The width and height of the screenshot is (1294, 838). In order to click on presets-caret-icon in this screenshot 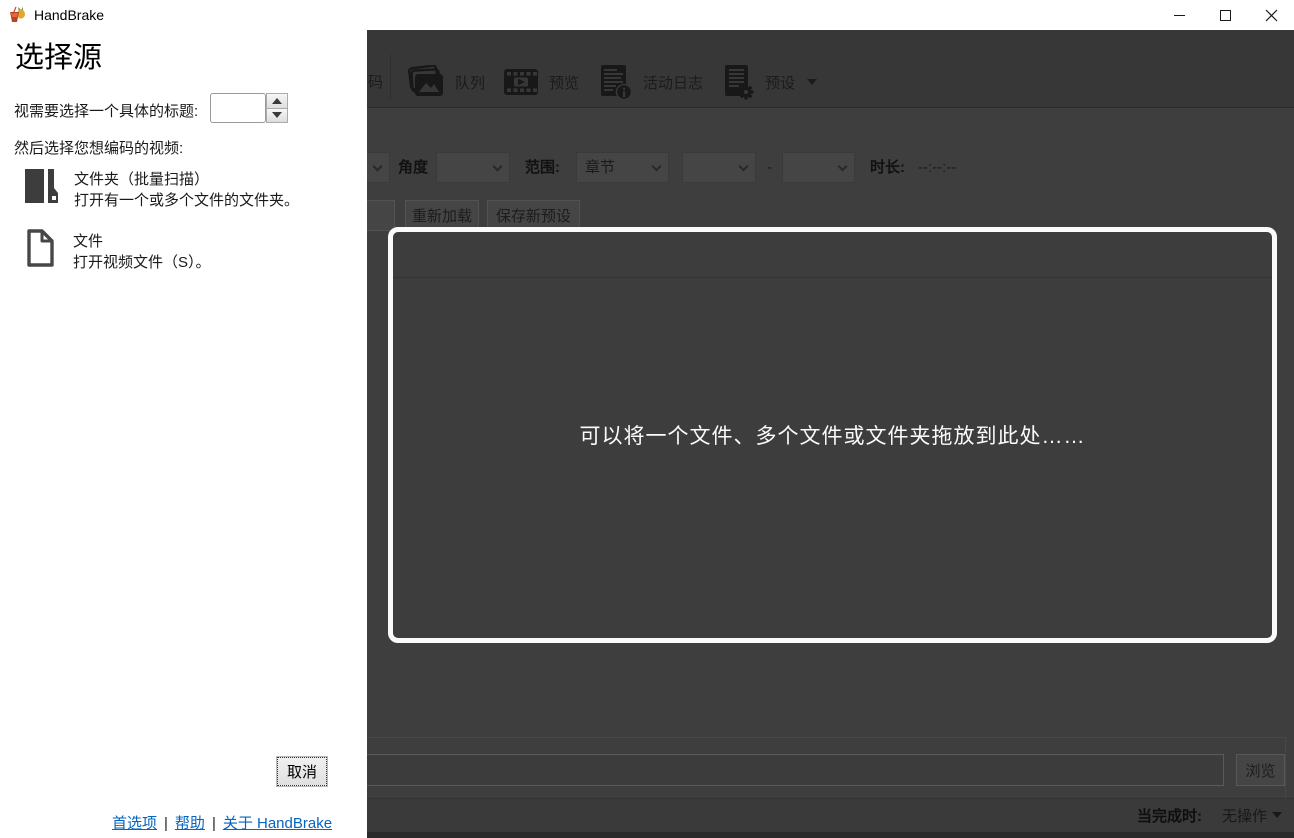, I will do `click(812, 82)`.